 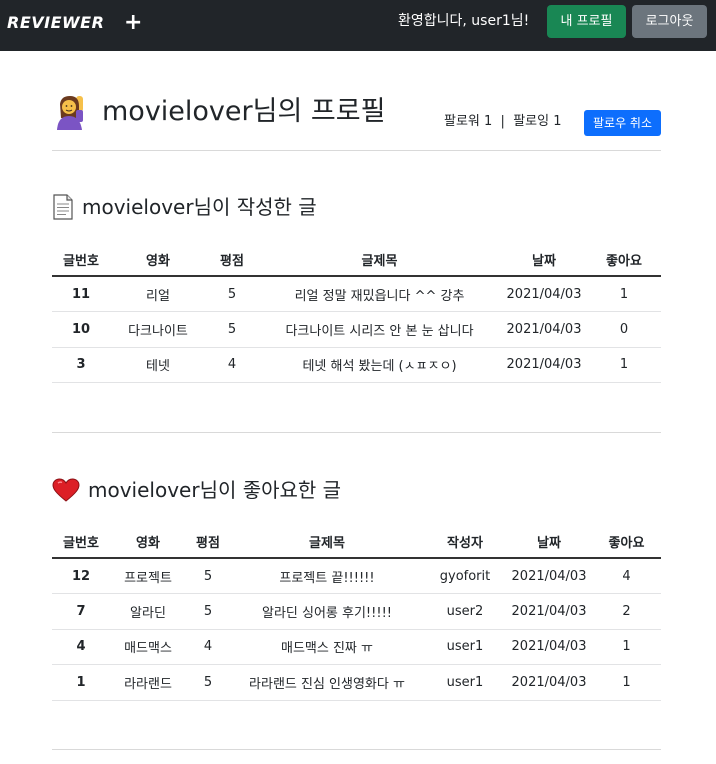 What do you see at coordinates (624, 329) in the screenshot?
I see `like-count: 0` at bounding box center [624, 329].